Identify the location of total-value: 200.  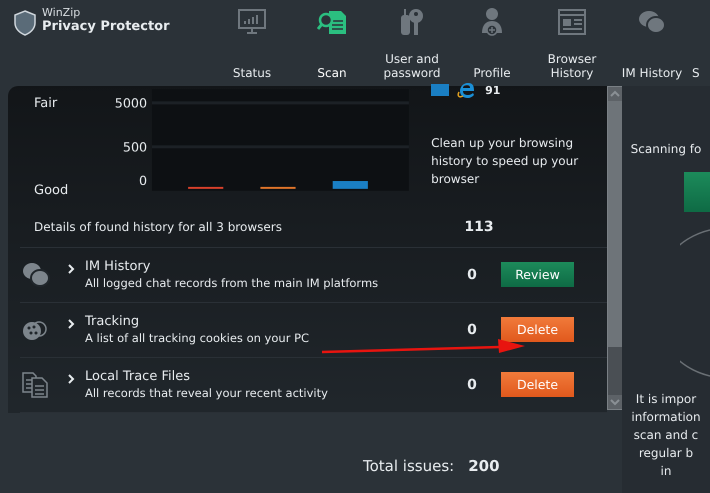
(484, 466).